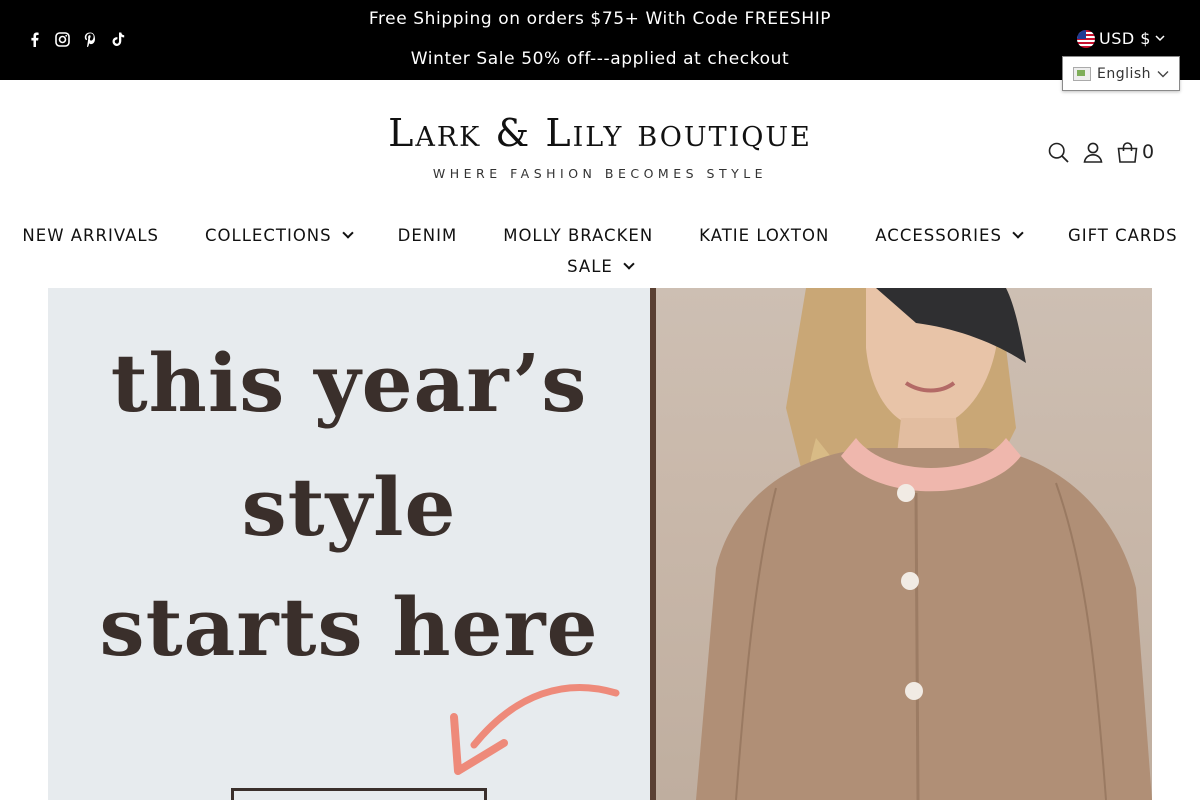  What do you see at coordinates (600, 173) in the screenshot?
I see `logo-tagline: WHERE FASHION BECOMES STYLE` at bounding box center [600, 173].